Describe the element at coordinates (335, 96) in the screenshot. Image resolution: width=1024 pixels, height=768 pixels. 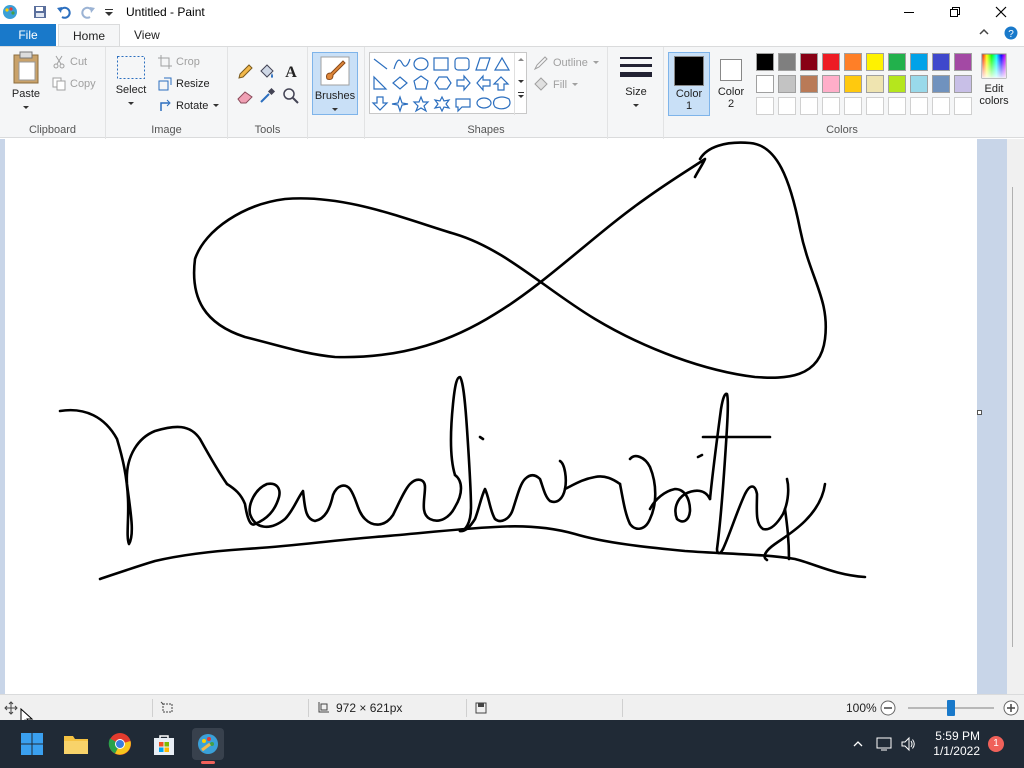
I see `brushes-label: Brushes` at that location.